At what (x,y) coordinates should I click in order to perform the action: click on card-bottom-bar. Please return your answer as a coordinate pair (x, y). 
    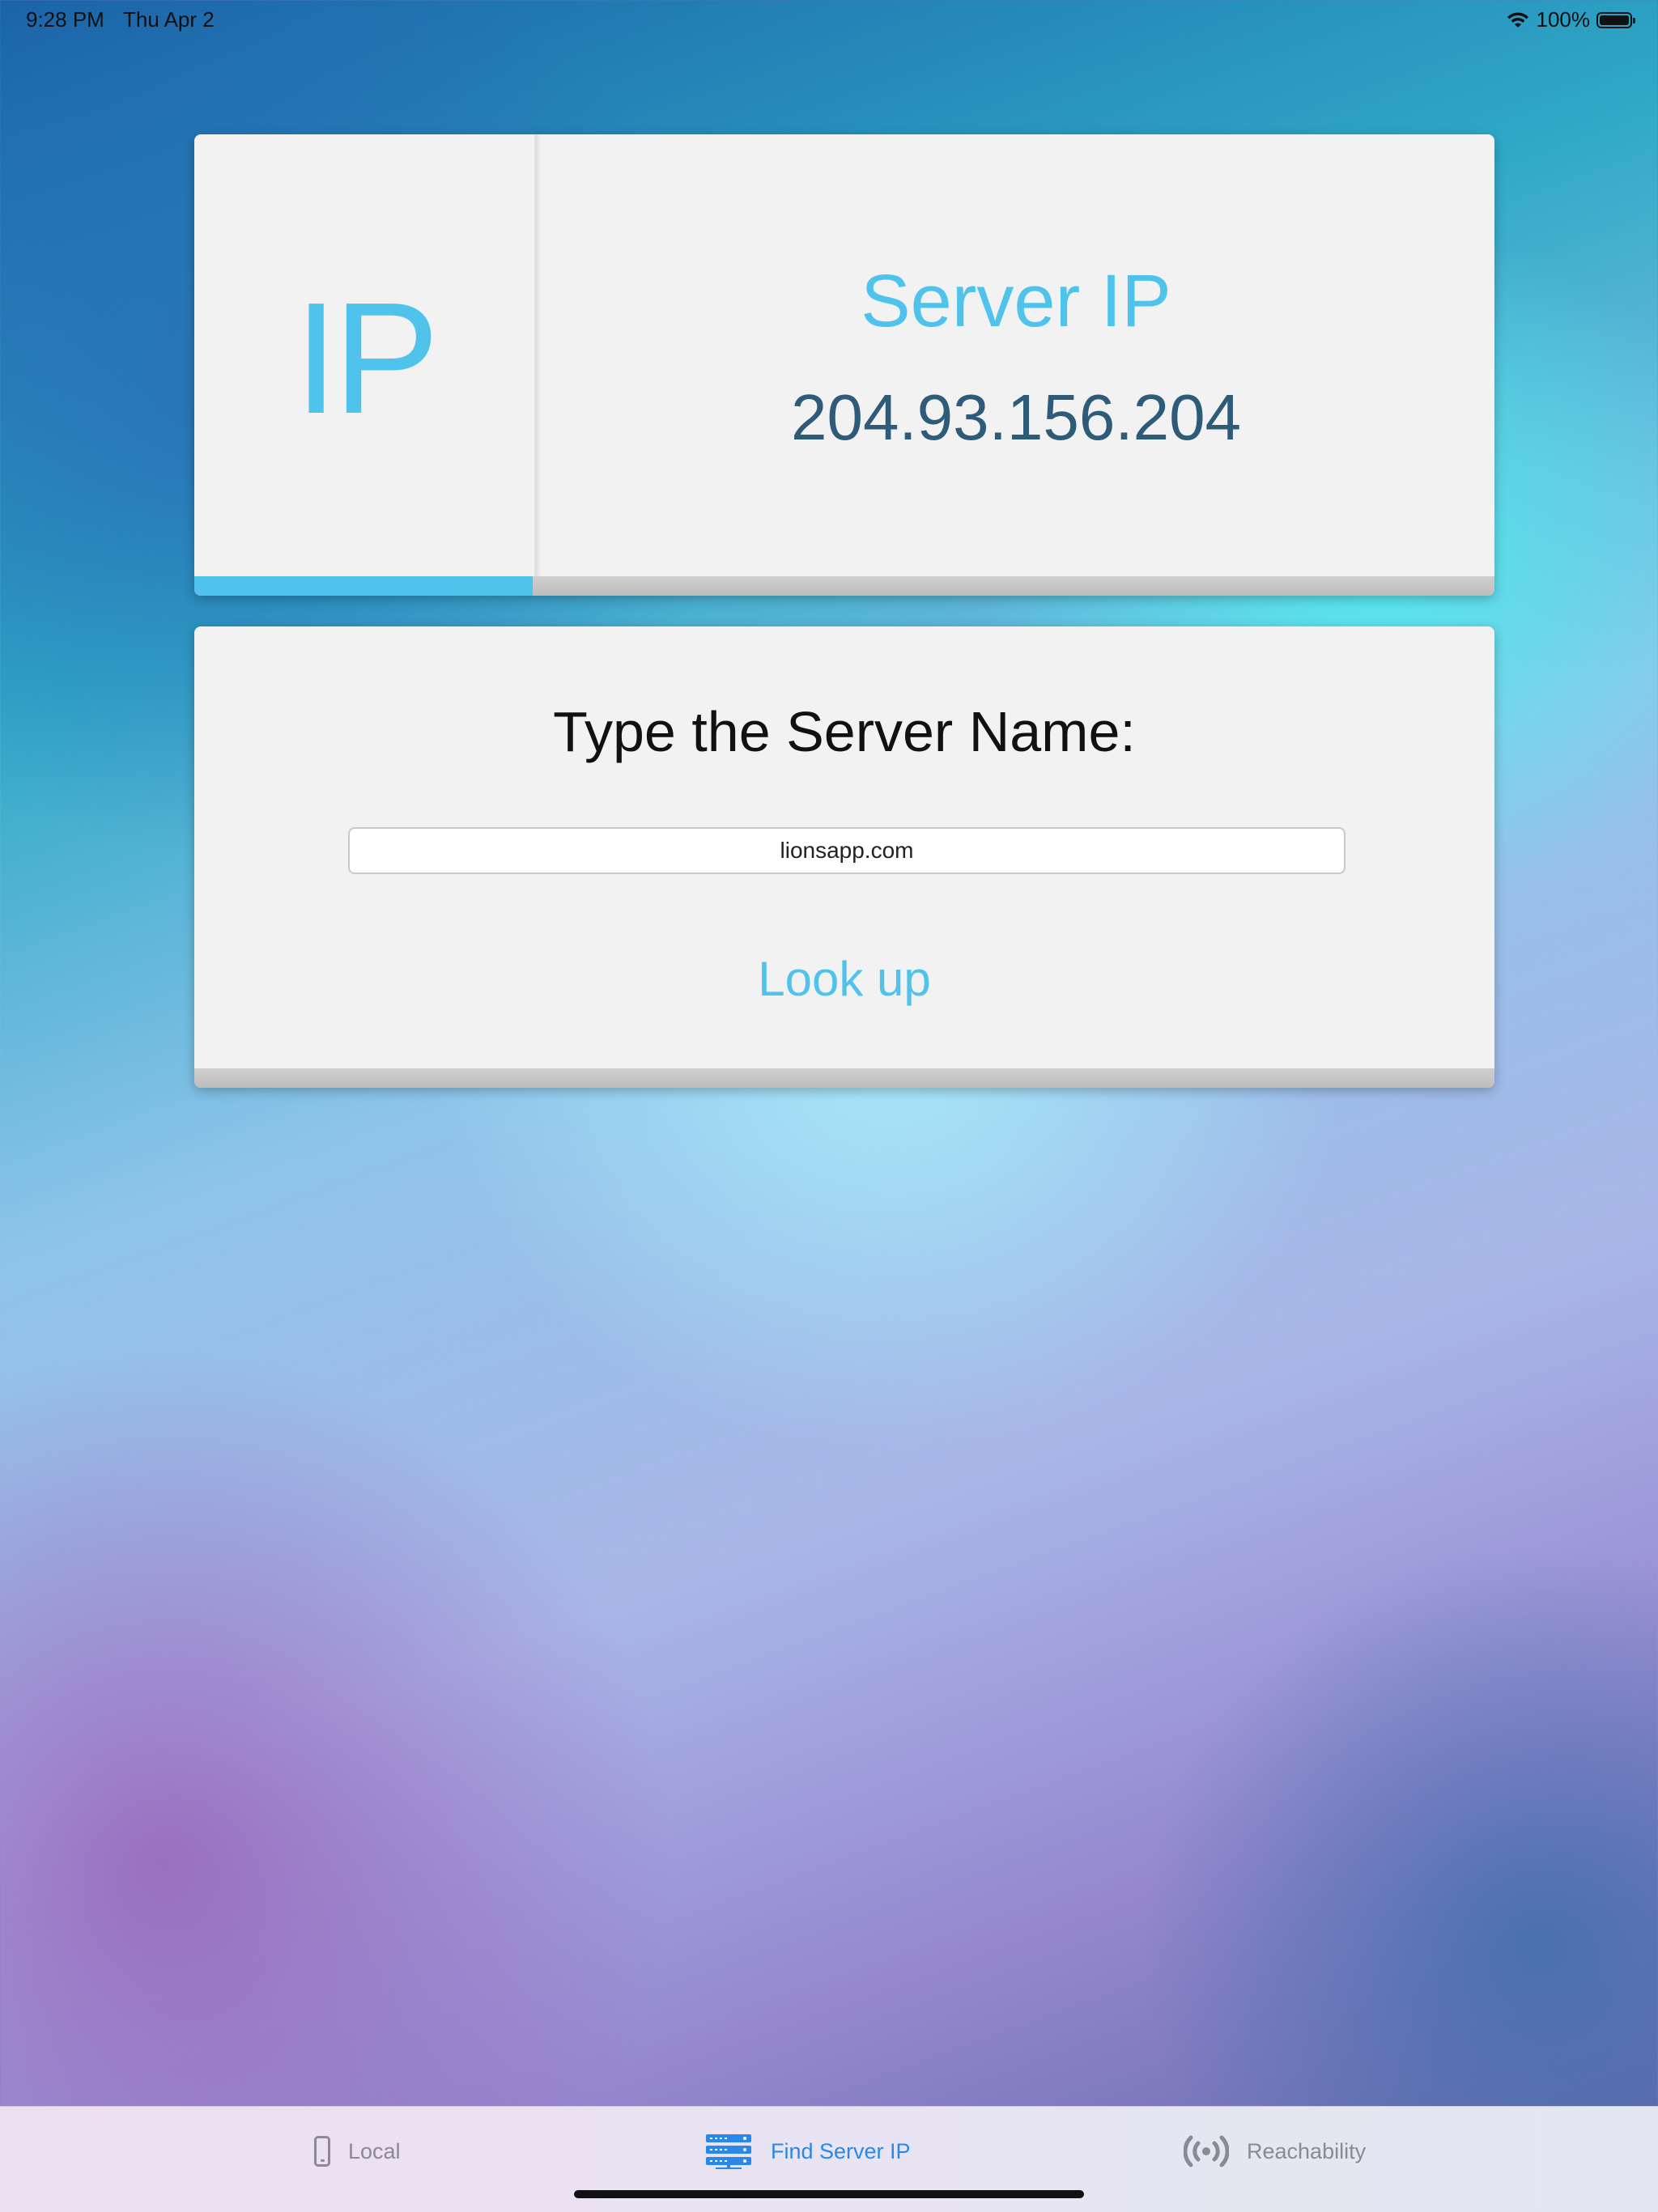
    Looking at the image, I should click on (844, 1078).